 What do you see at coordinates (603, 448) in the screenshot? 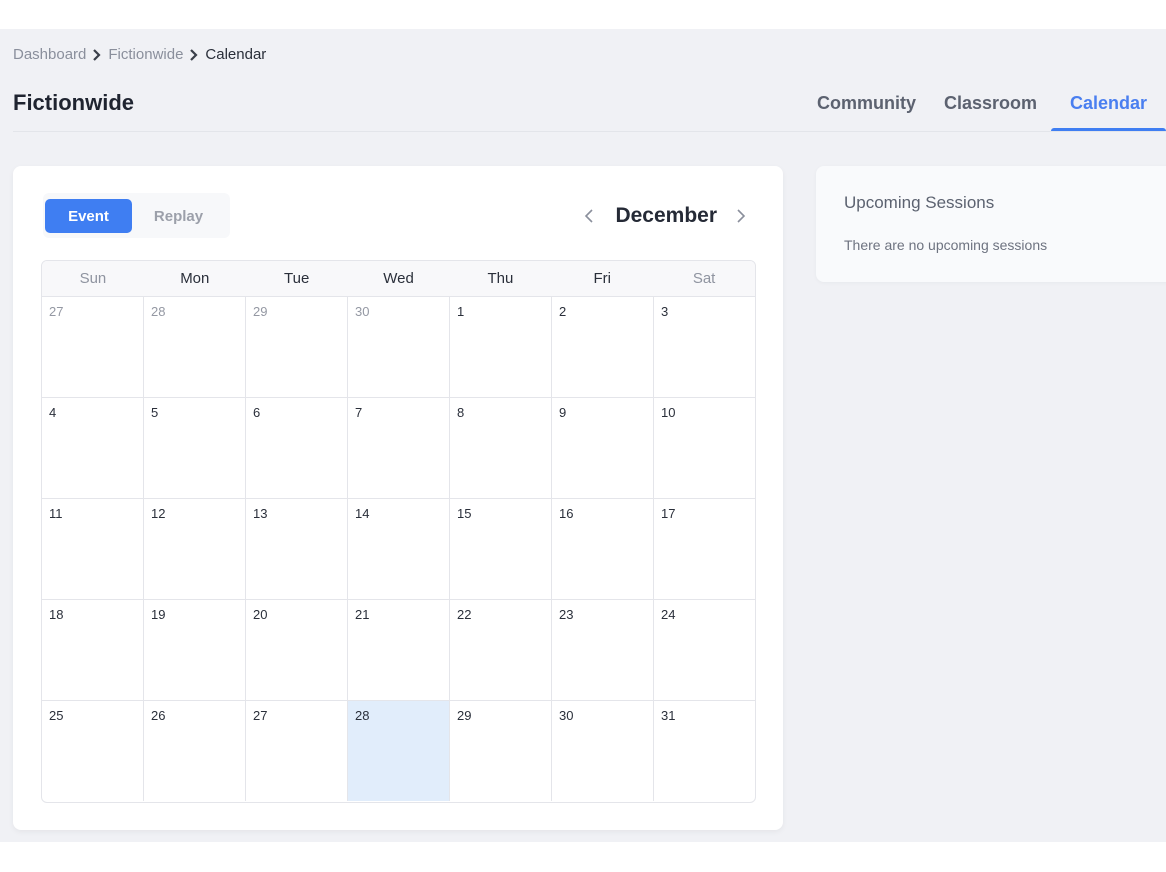
I see `calendar-day: 9` at bounding box center [603, 448].